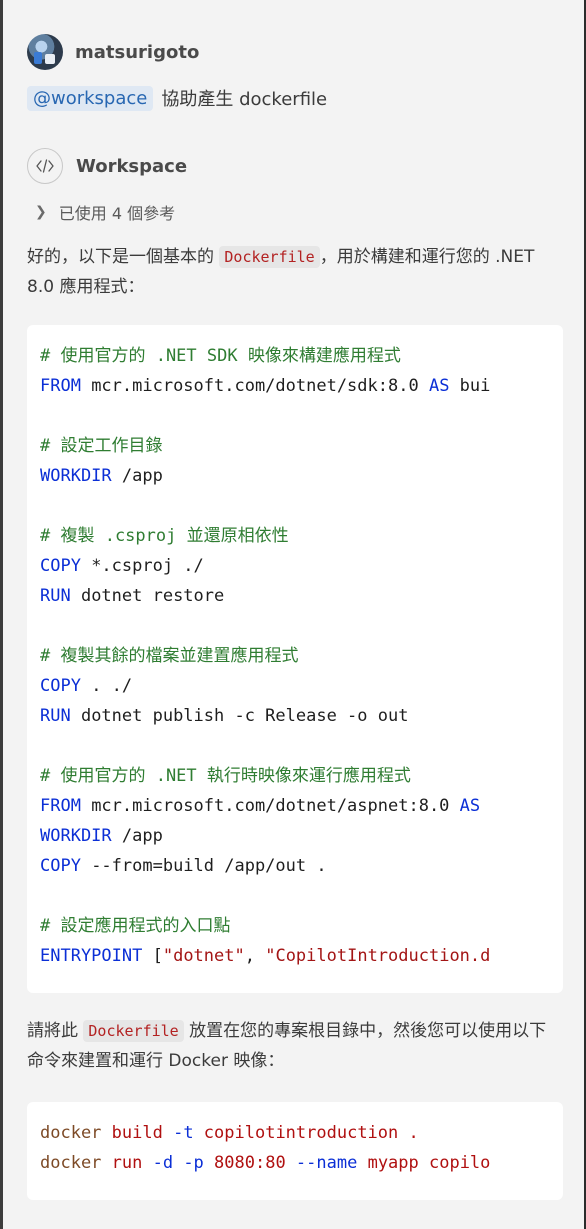 The height and width of the screenshot is (1229, 586). I want to click on user-message-header: matsurigoto, so click(113, 52).